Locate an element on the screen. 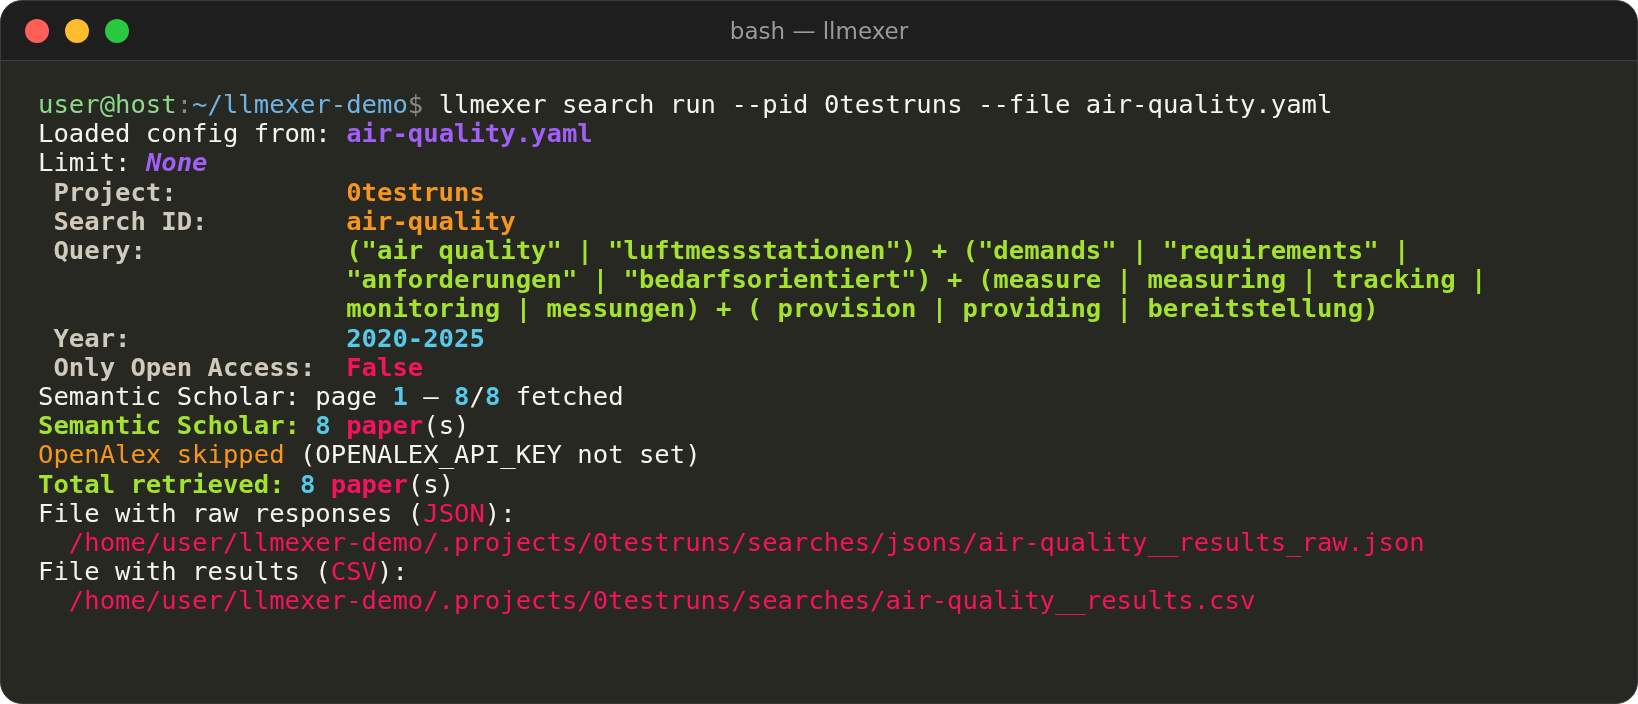  file-path: /home/user/llmexer-demo/.projects/0testruns/searches/air-quality__results.csv is located at coordinates (662, 601).